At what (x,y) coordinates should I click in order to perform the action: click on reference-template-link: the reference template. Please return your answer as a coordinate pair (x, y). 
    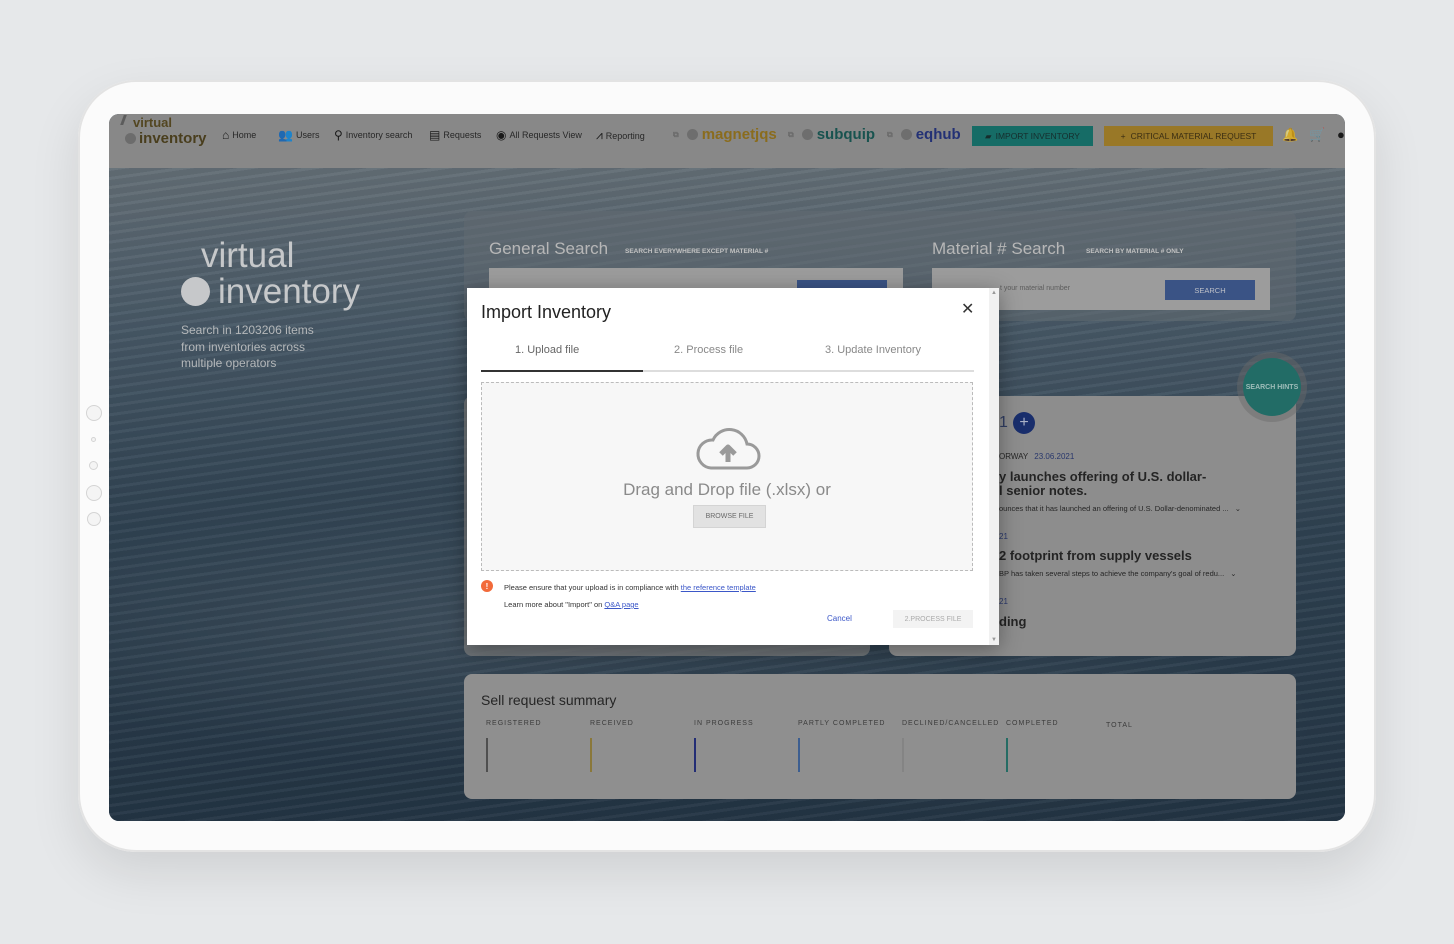
    Looking at the image, I should click on (718, 587).